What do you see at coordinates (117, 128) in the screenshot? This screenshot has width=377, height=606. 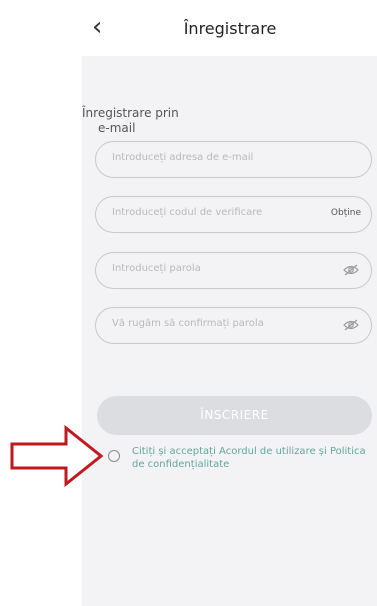 I see `section-title-line2: e-mail` at bounding box center [117, 128].